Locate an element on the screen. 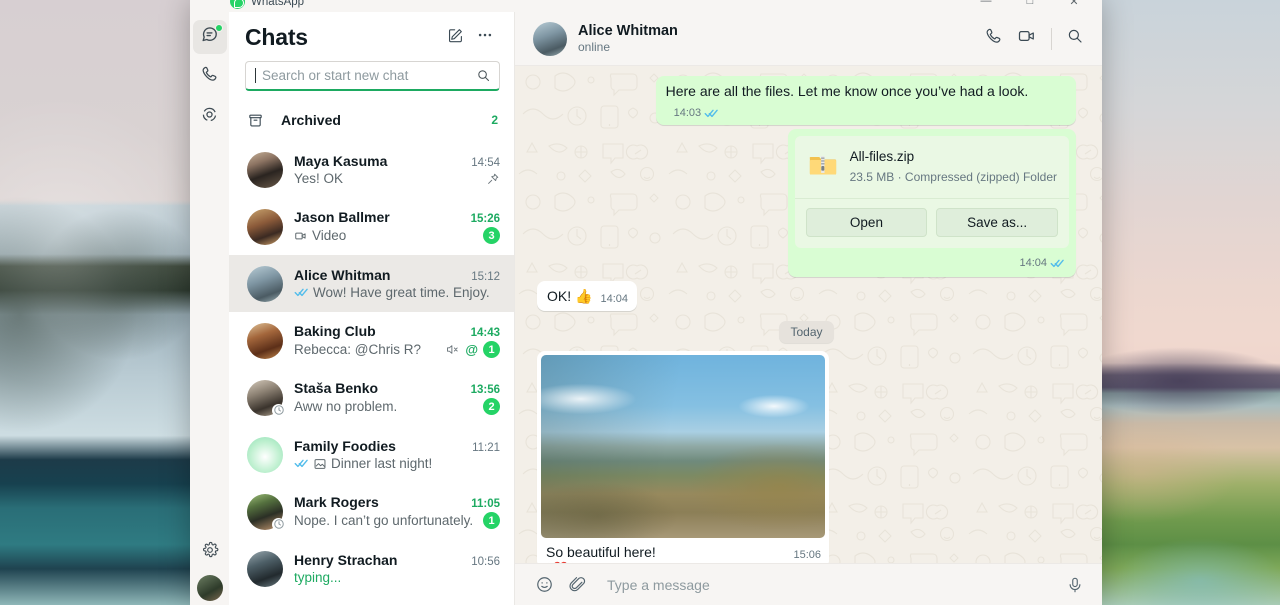 This screenshot has width=1280, height=605. conversation-actions is located at coordinates (1034, 38).